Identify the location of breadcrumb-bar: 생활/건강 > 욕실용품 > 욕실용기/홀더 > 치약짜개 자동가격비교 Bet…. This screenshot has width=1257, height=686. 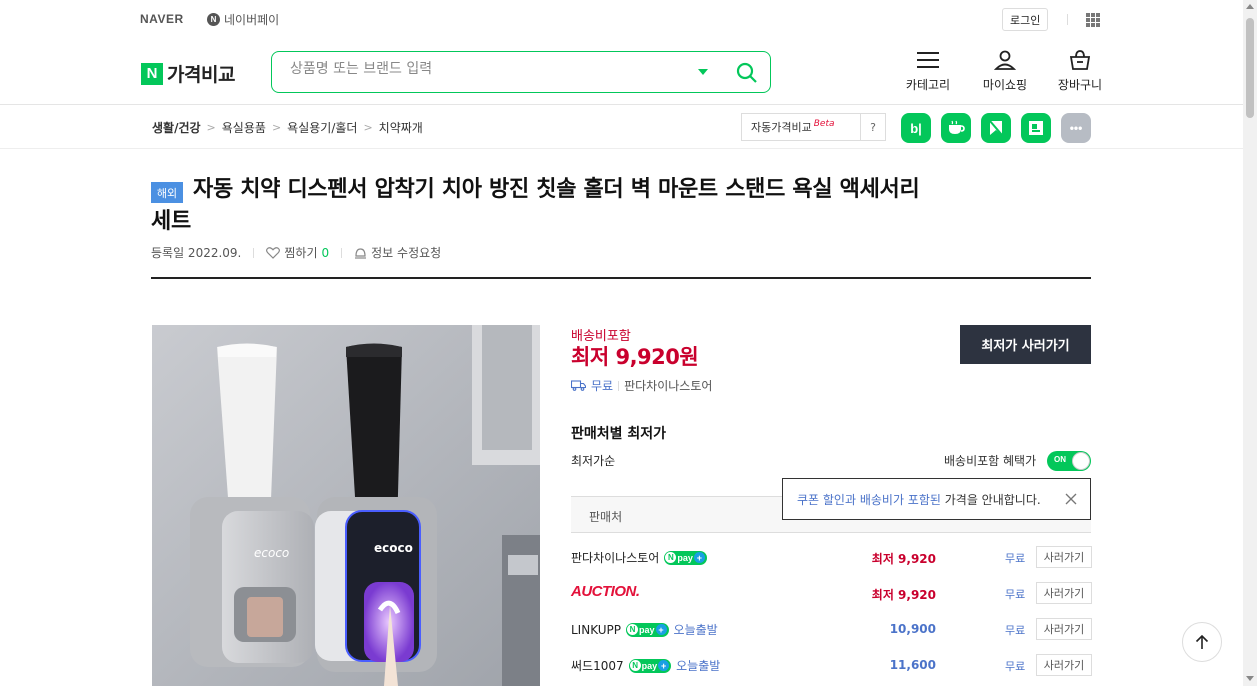
(621, 127).